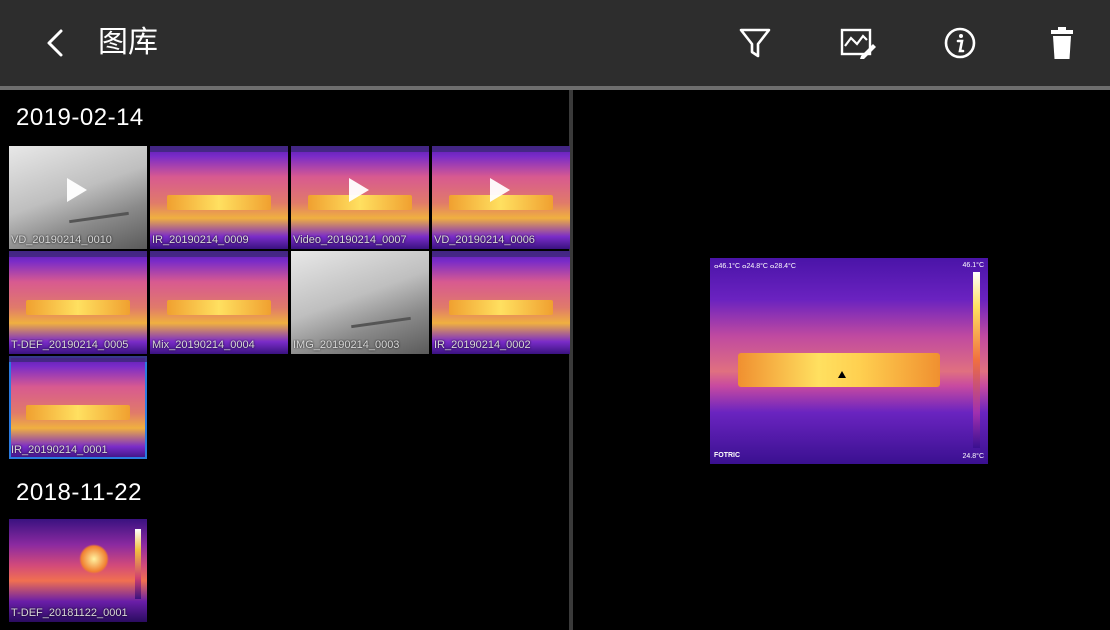 The width and height of the screenshot is (1110, 630). Describe the element at coordinates (79, 492) in the screenshot. I see `date-header: 2018-11-22` at that location.